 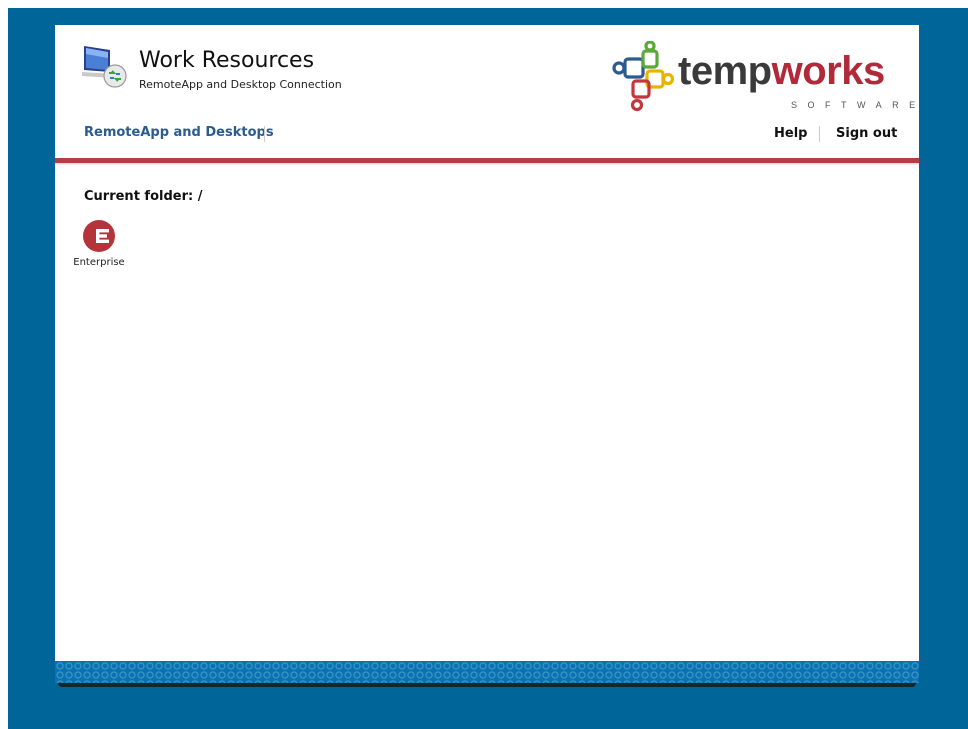 I want to click on footer-shadow, so click(x=487, y=685).